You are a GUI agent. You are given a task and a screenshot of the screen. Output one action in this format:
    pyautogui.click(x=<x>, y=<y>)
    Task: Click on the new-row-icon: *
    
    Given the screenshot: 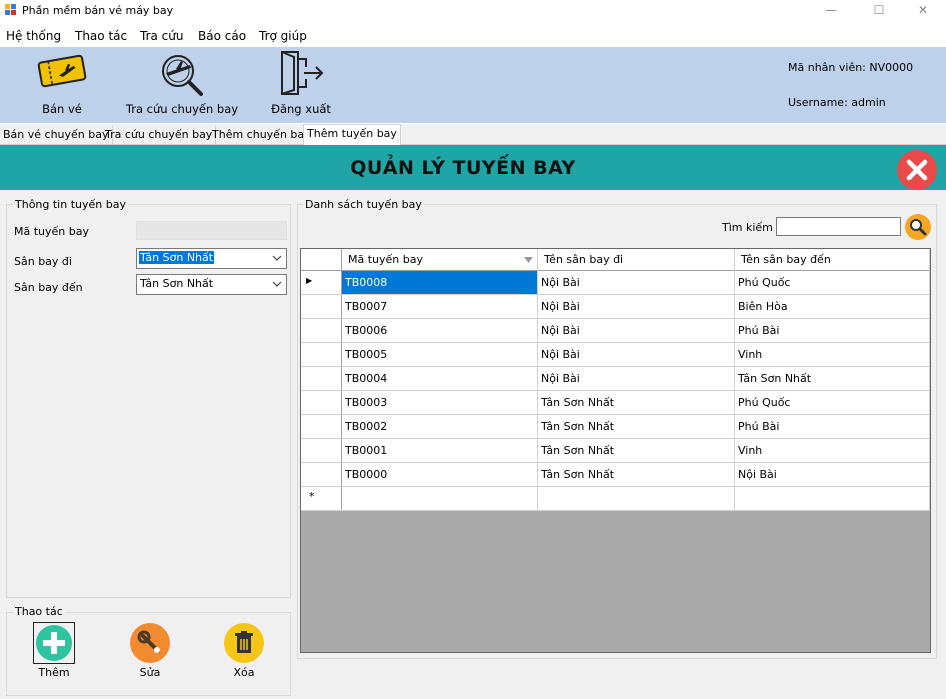 What is the action you would take?
    pyautogui.click(x=312, y=496)
    